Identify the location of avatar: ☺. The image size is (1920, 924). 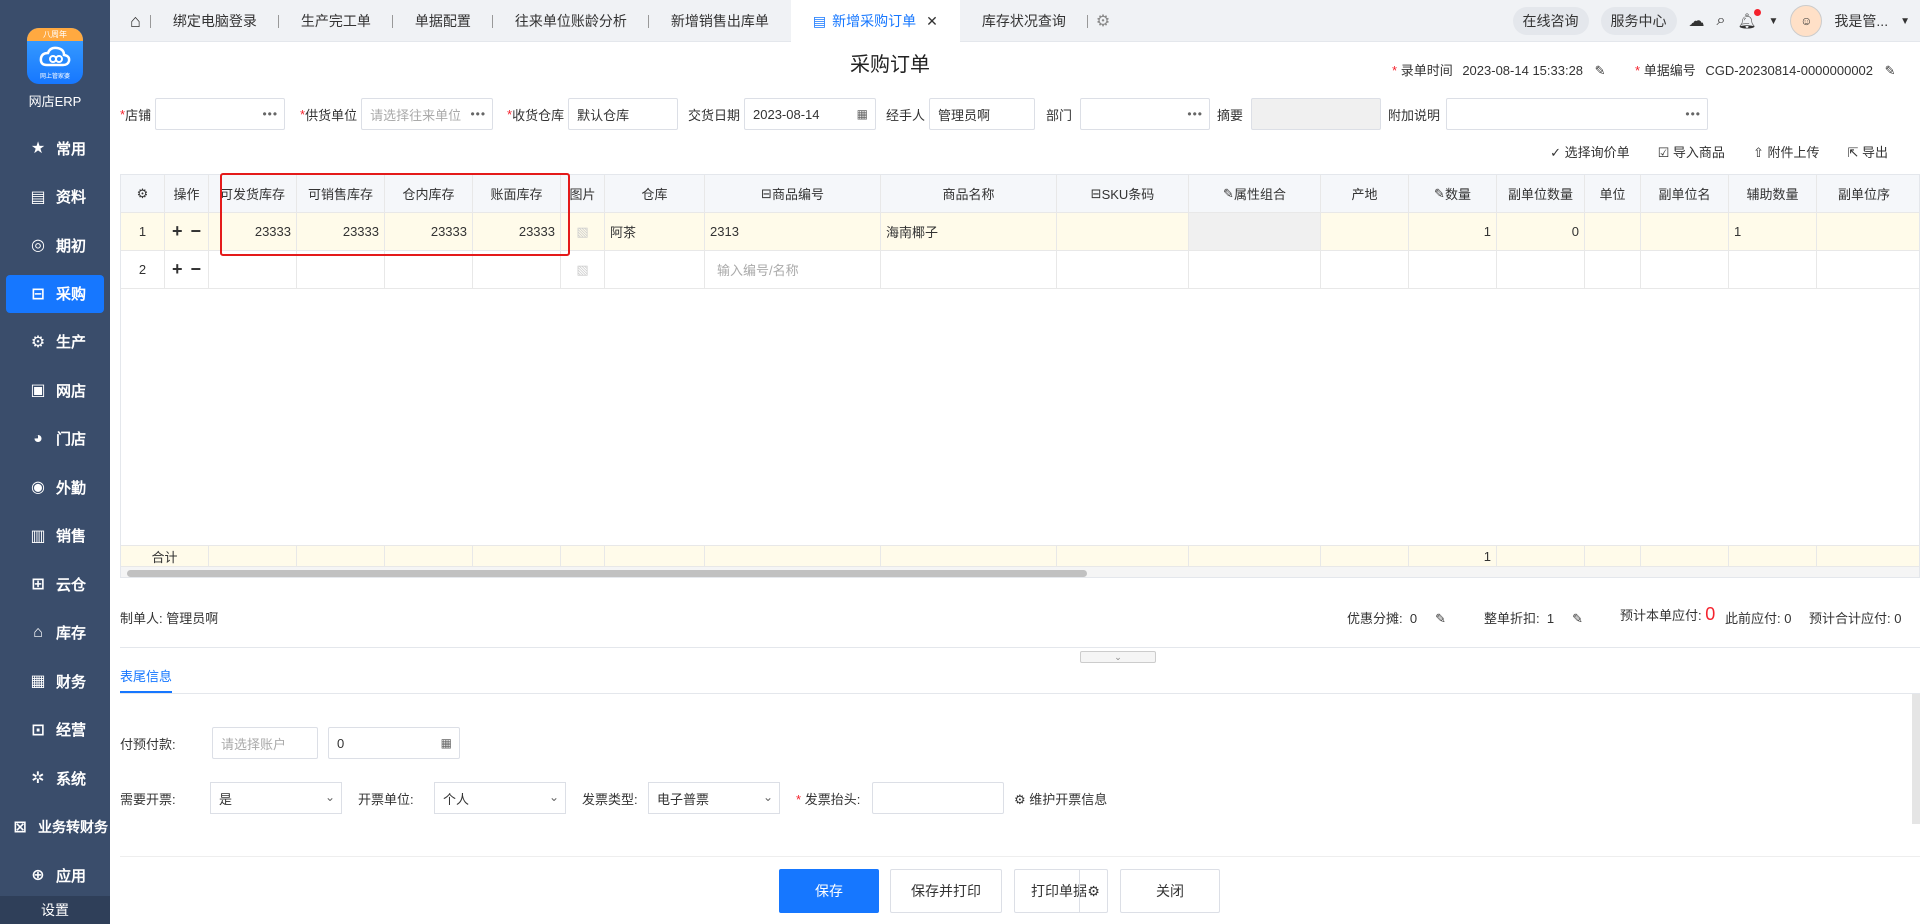
(1806, 21).